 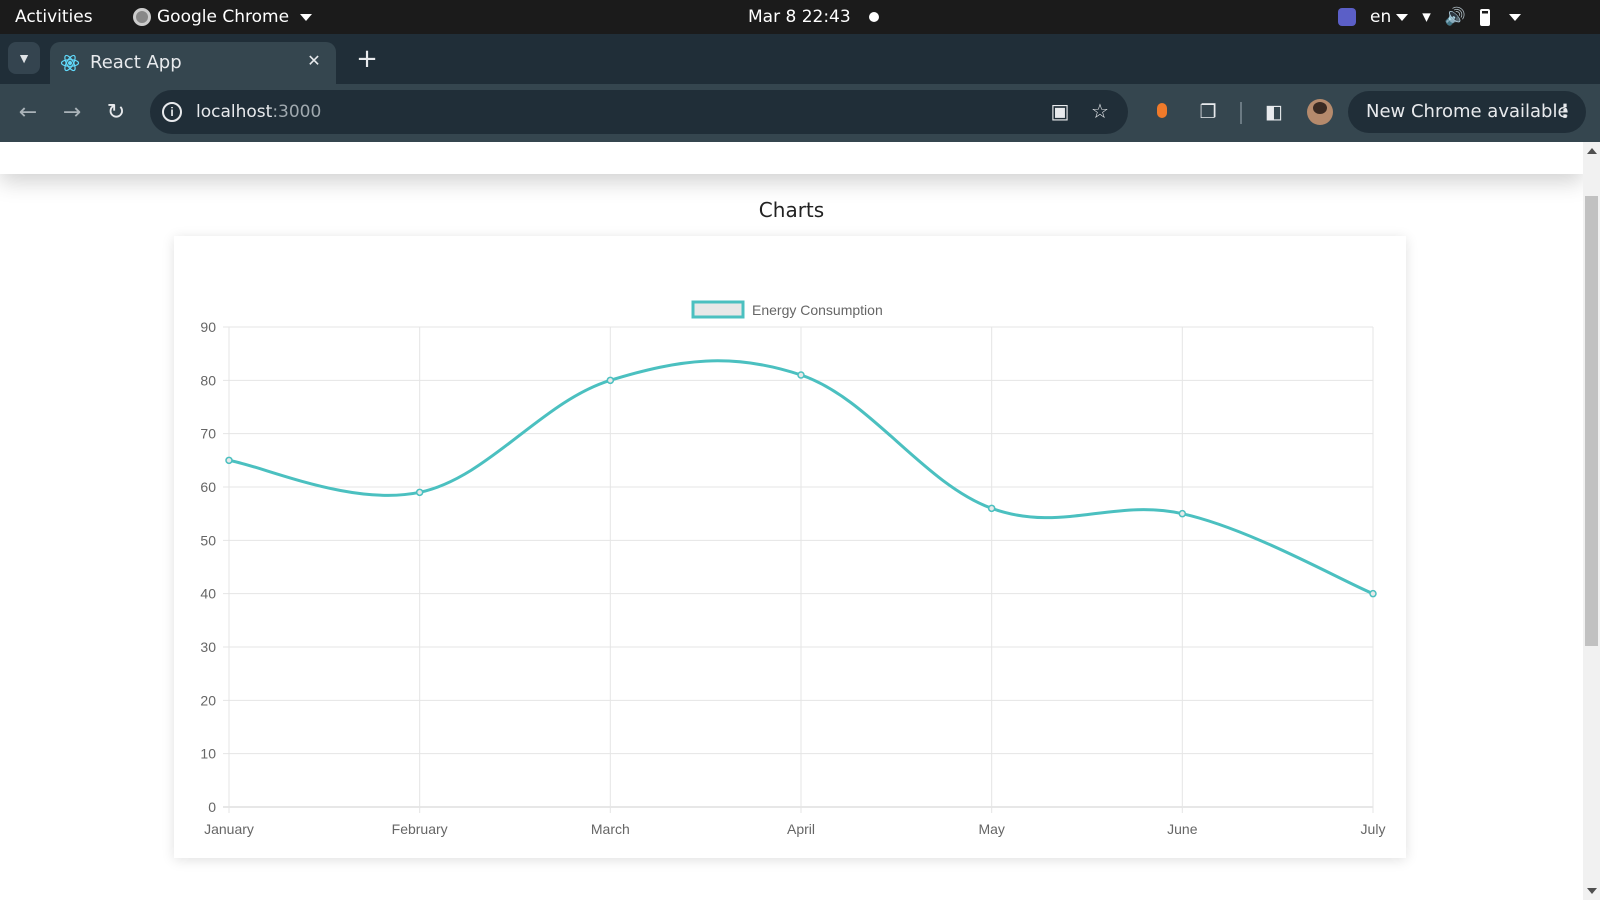 I want to click on new-tab-button: +, so click(x=367, y=59).